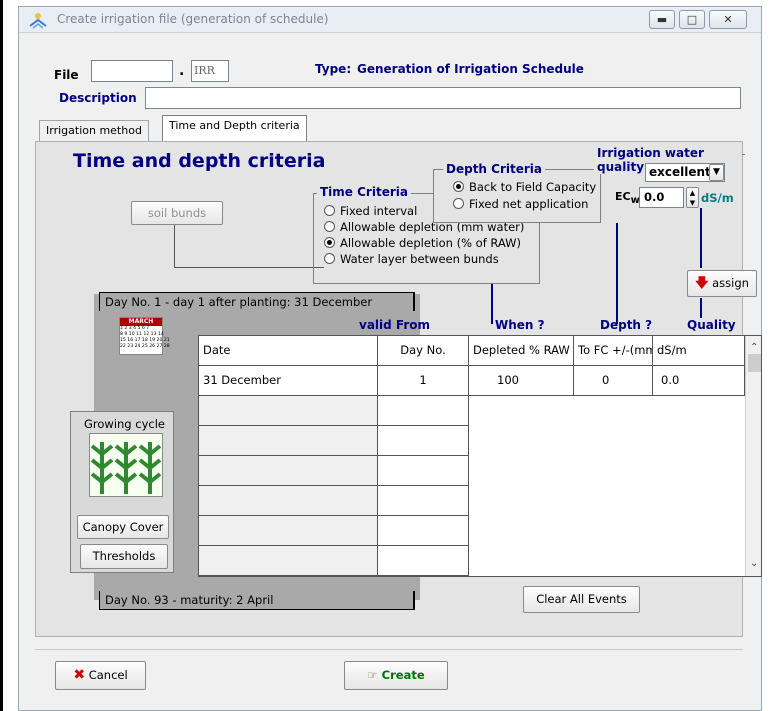 Image resolution: width=770 pixels, height=711 pixels. What do you see at coordinates (680, 172) in the screenshot?
I see `water-quality-value: excellent` at bounding box center [680, 172].